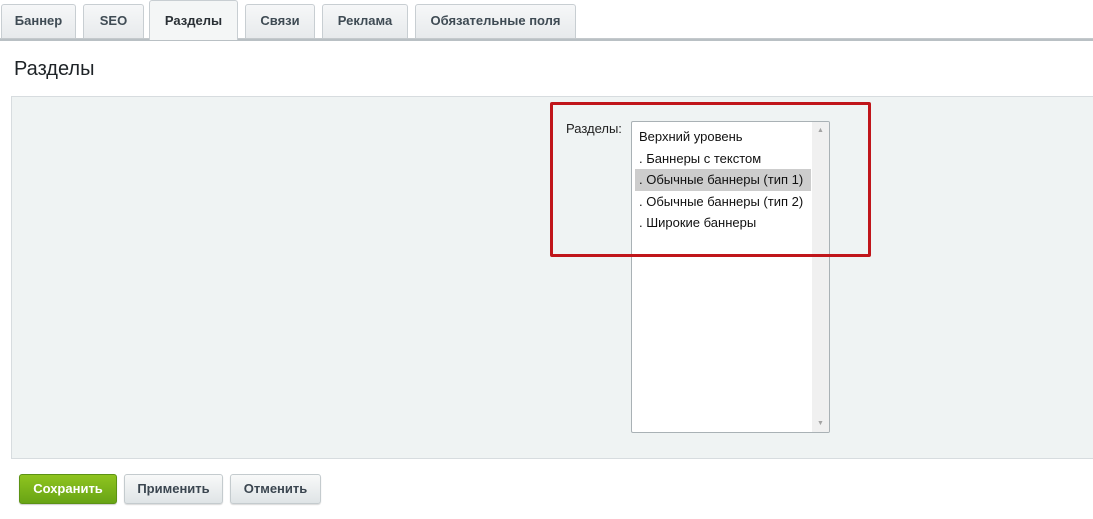  Describe the element at coordinates (723, 202) in the screenshot. I see `option-regular-banners-type-2: . Обычные баннеры (тип 2)` at that location.